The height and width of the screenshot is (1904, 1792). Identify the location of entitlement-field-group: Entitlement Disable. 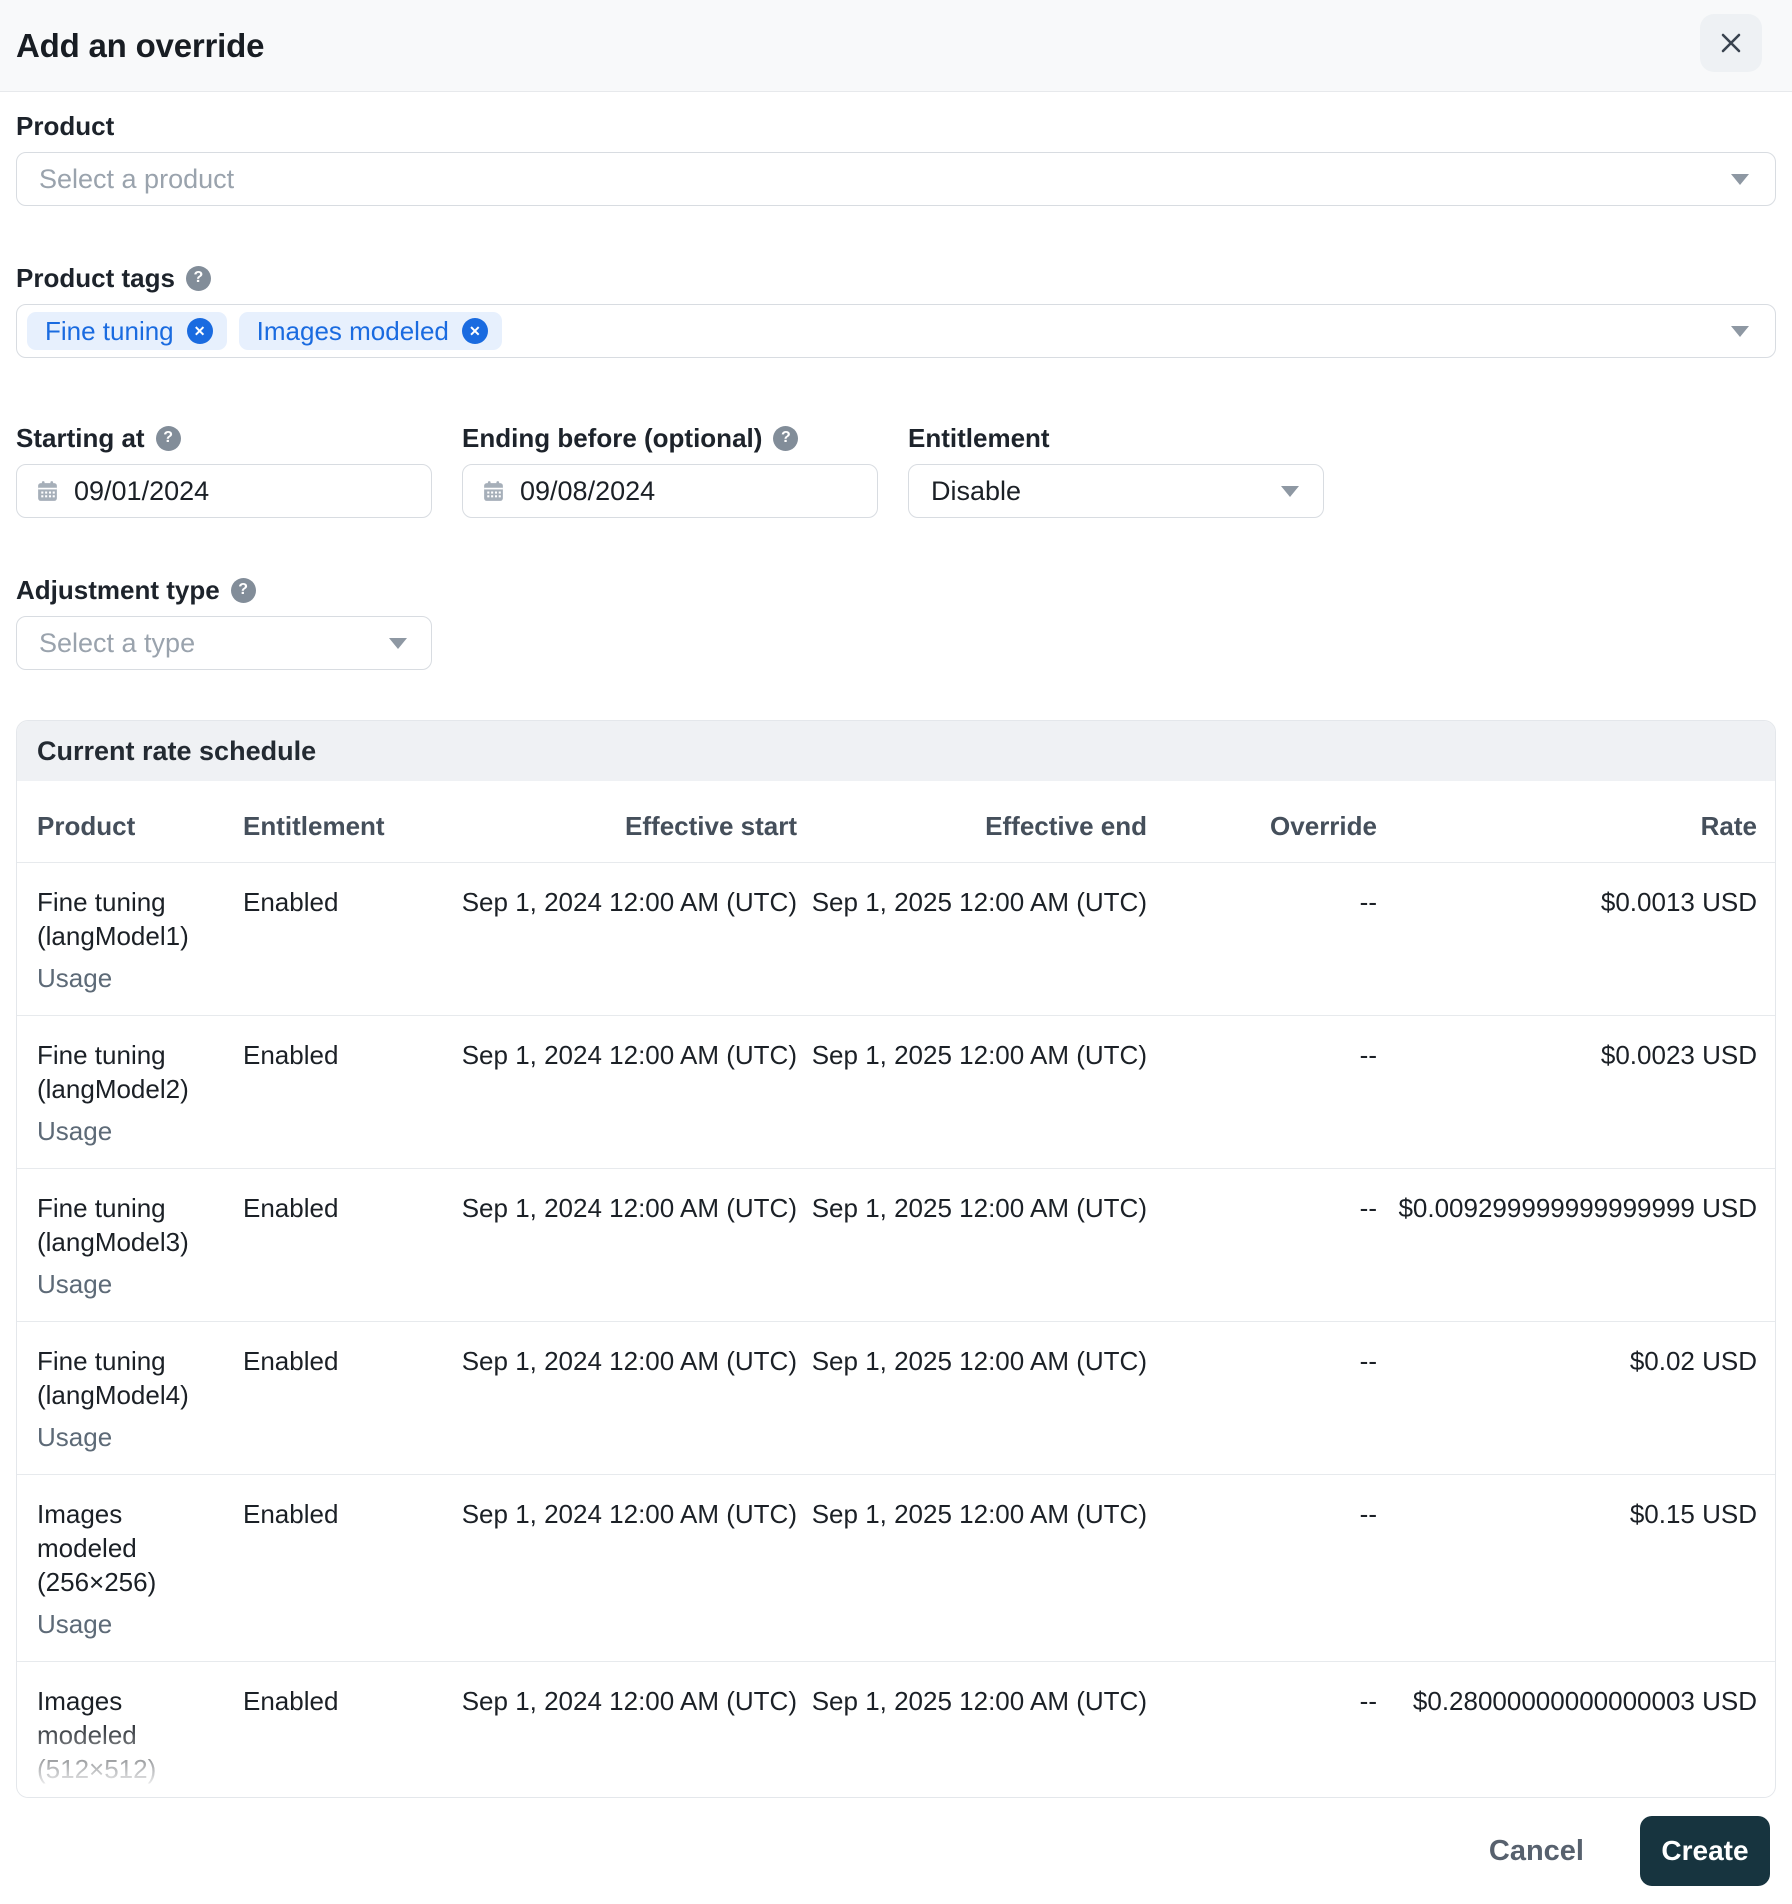
(1116, 470).